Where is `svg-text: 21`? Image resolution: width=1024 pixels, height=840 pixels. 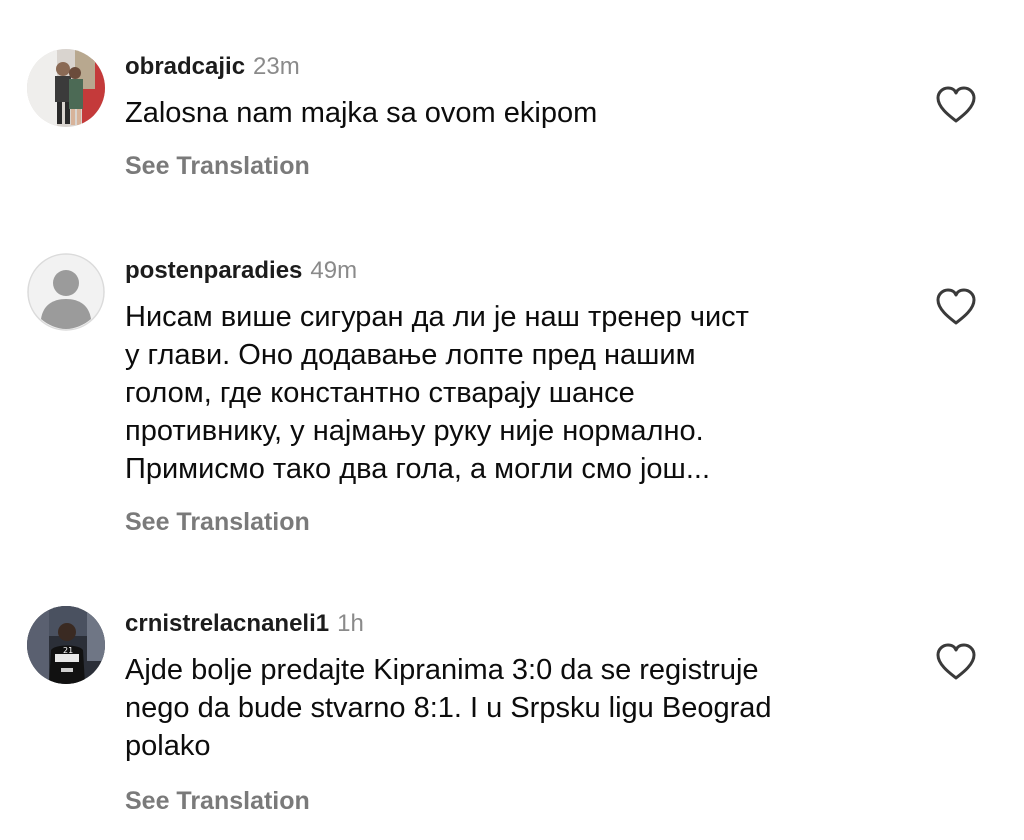
svg-text: 21 is located at coordinates (68, 650).